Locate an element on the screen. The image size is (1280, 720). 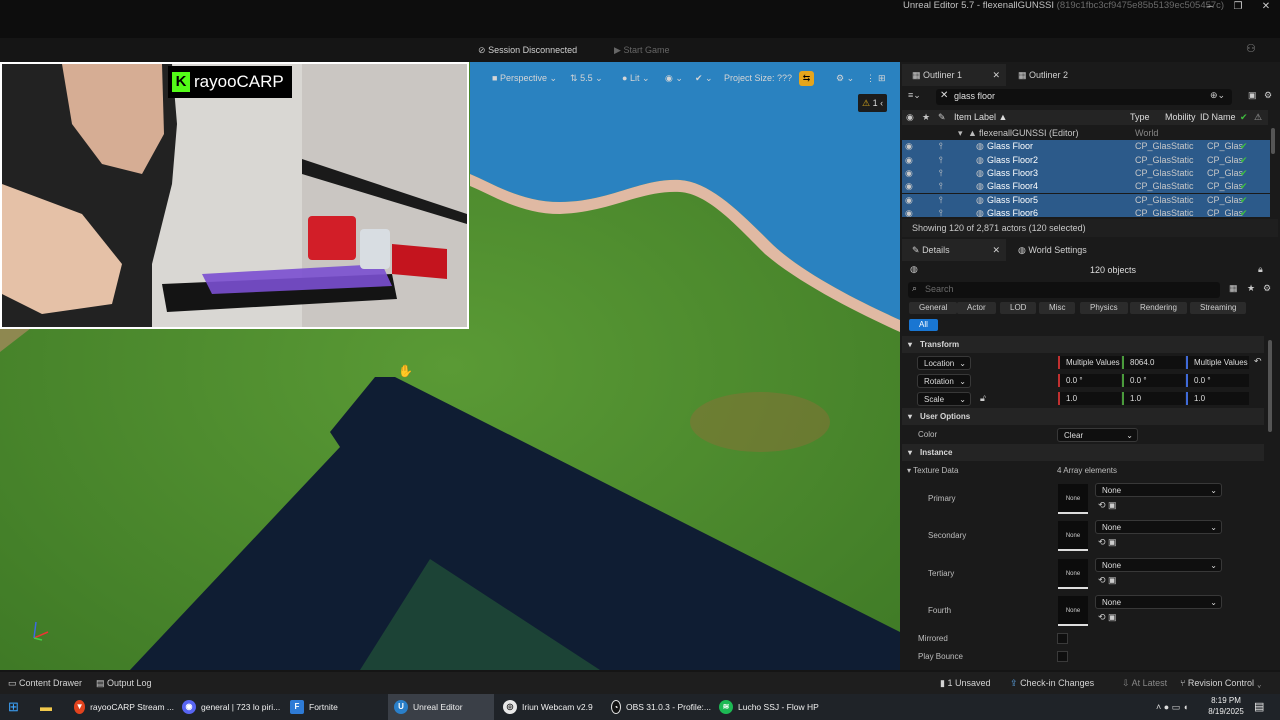
visibility-column-icon: ◉ is located at coordinates (910, 117).